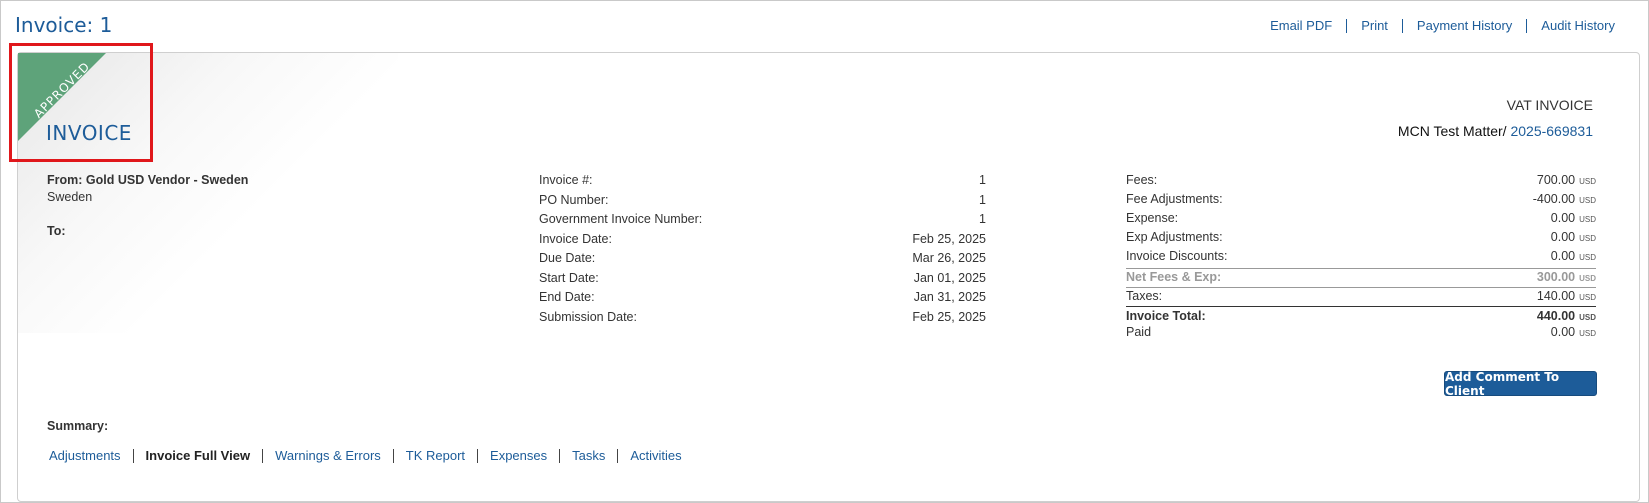 This screenshot has width=1649, height=503. I want to click on total-label: Paid, so click(1139, 332).